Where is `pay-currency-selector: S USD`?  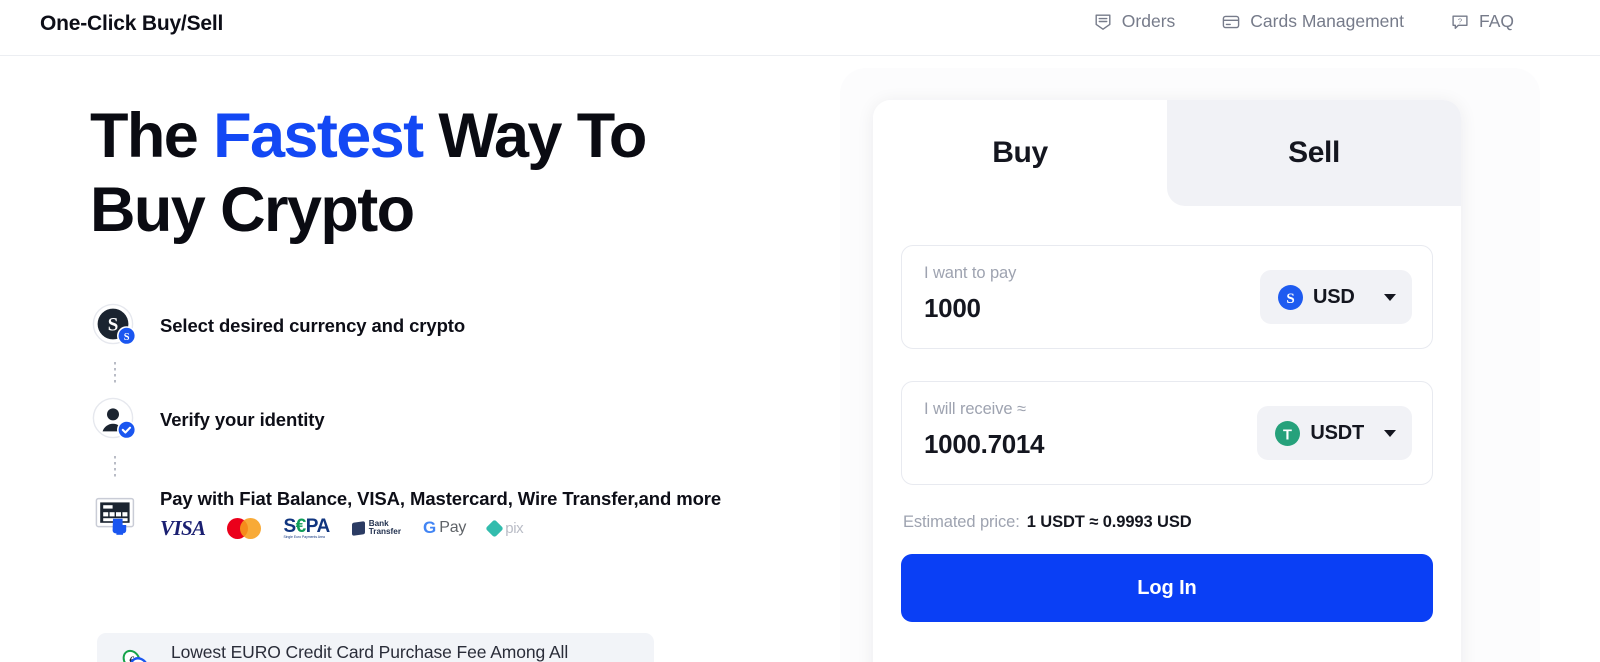
pay-currency-selector: S USD is located at coordinates (1336, 297).